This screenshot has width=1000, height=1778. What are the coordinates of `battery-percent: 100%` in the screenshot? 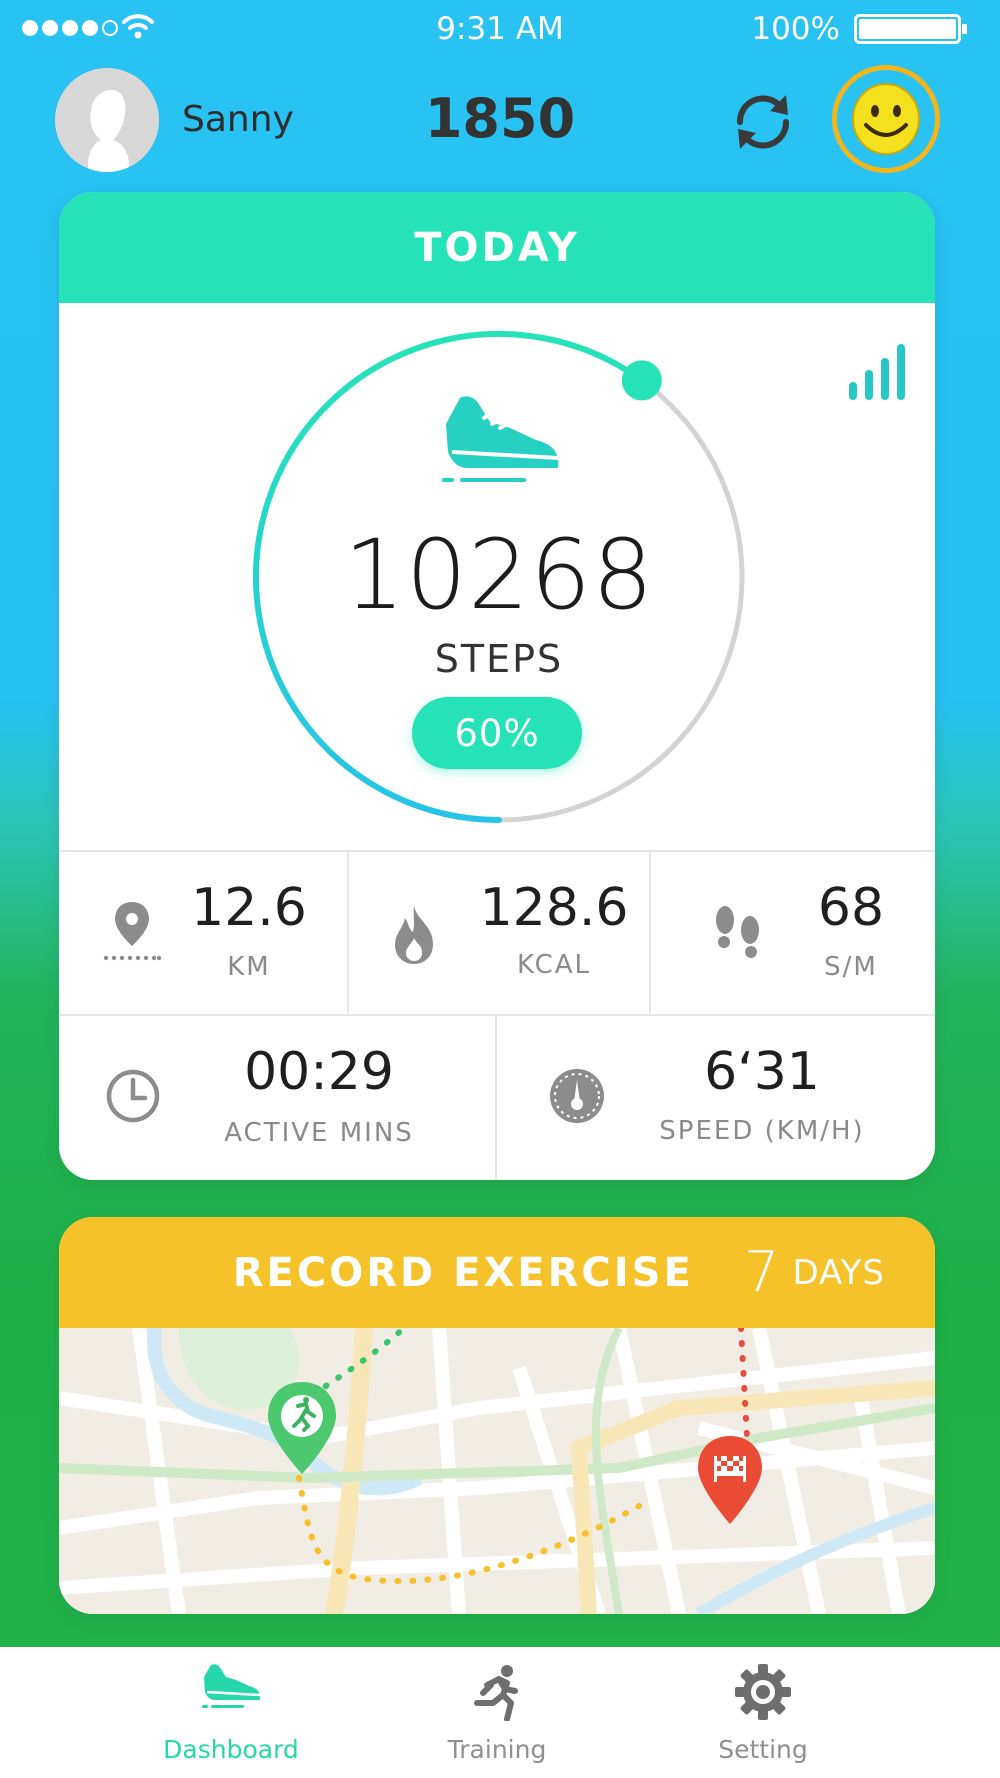 It's located at (795, 29).